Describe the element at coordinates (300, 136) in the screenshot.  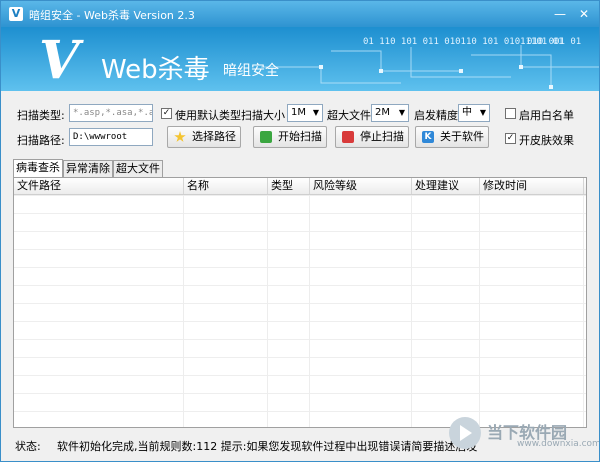
I see `start-scan-button-label: 开始扫描` at that location.